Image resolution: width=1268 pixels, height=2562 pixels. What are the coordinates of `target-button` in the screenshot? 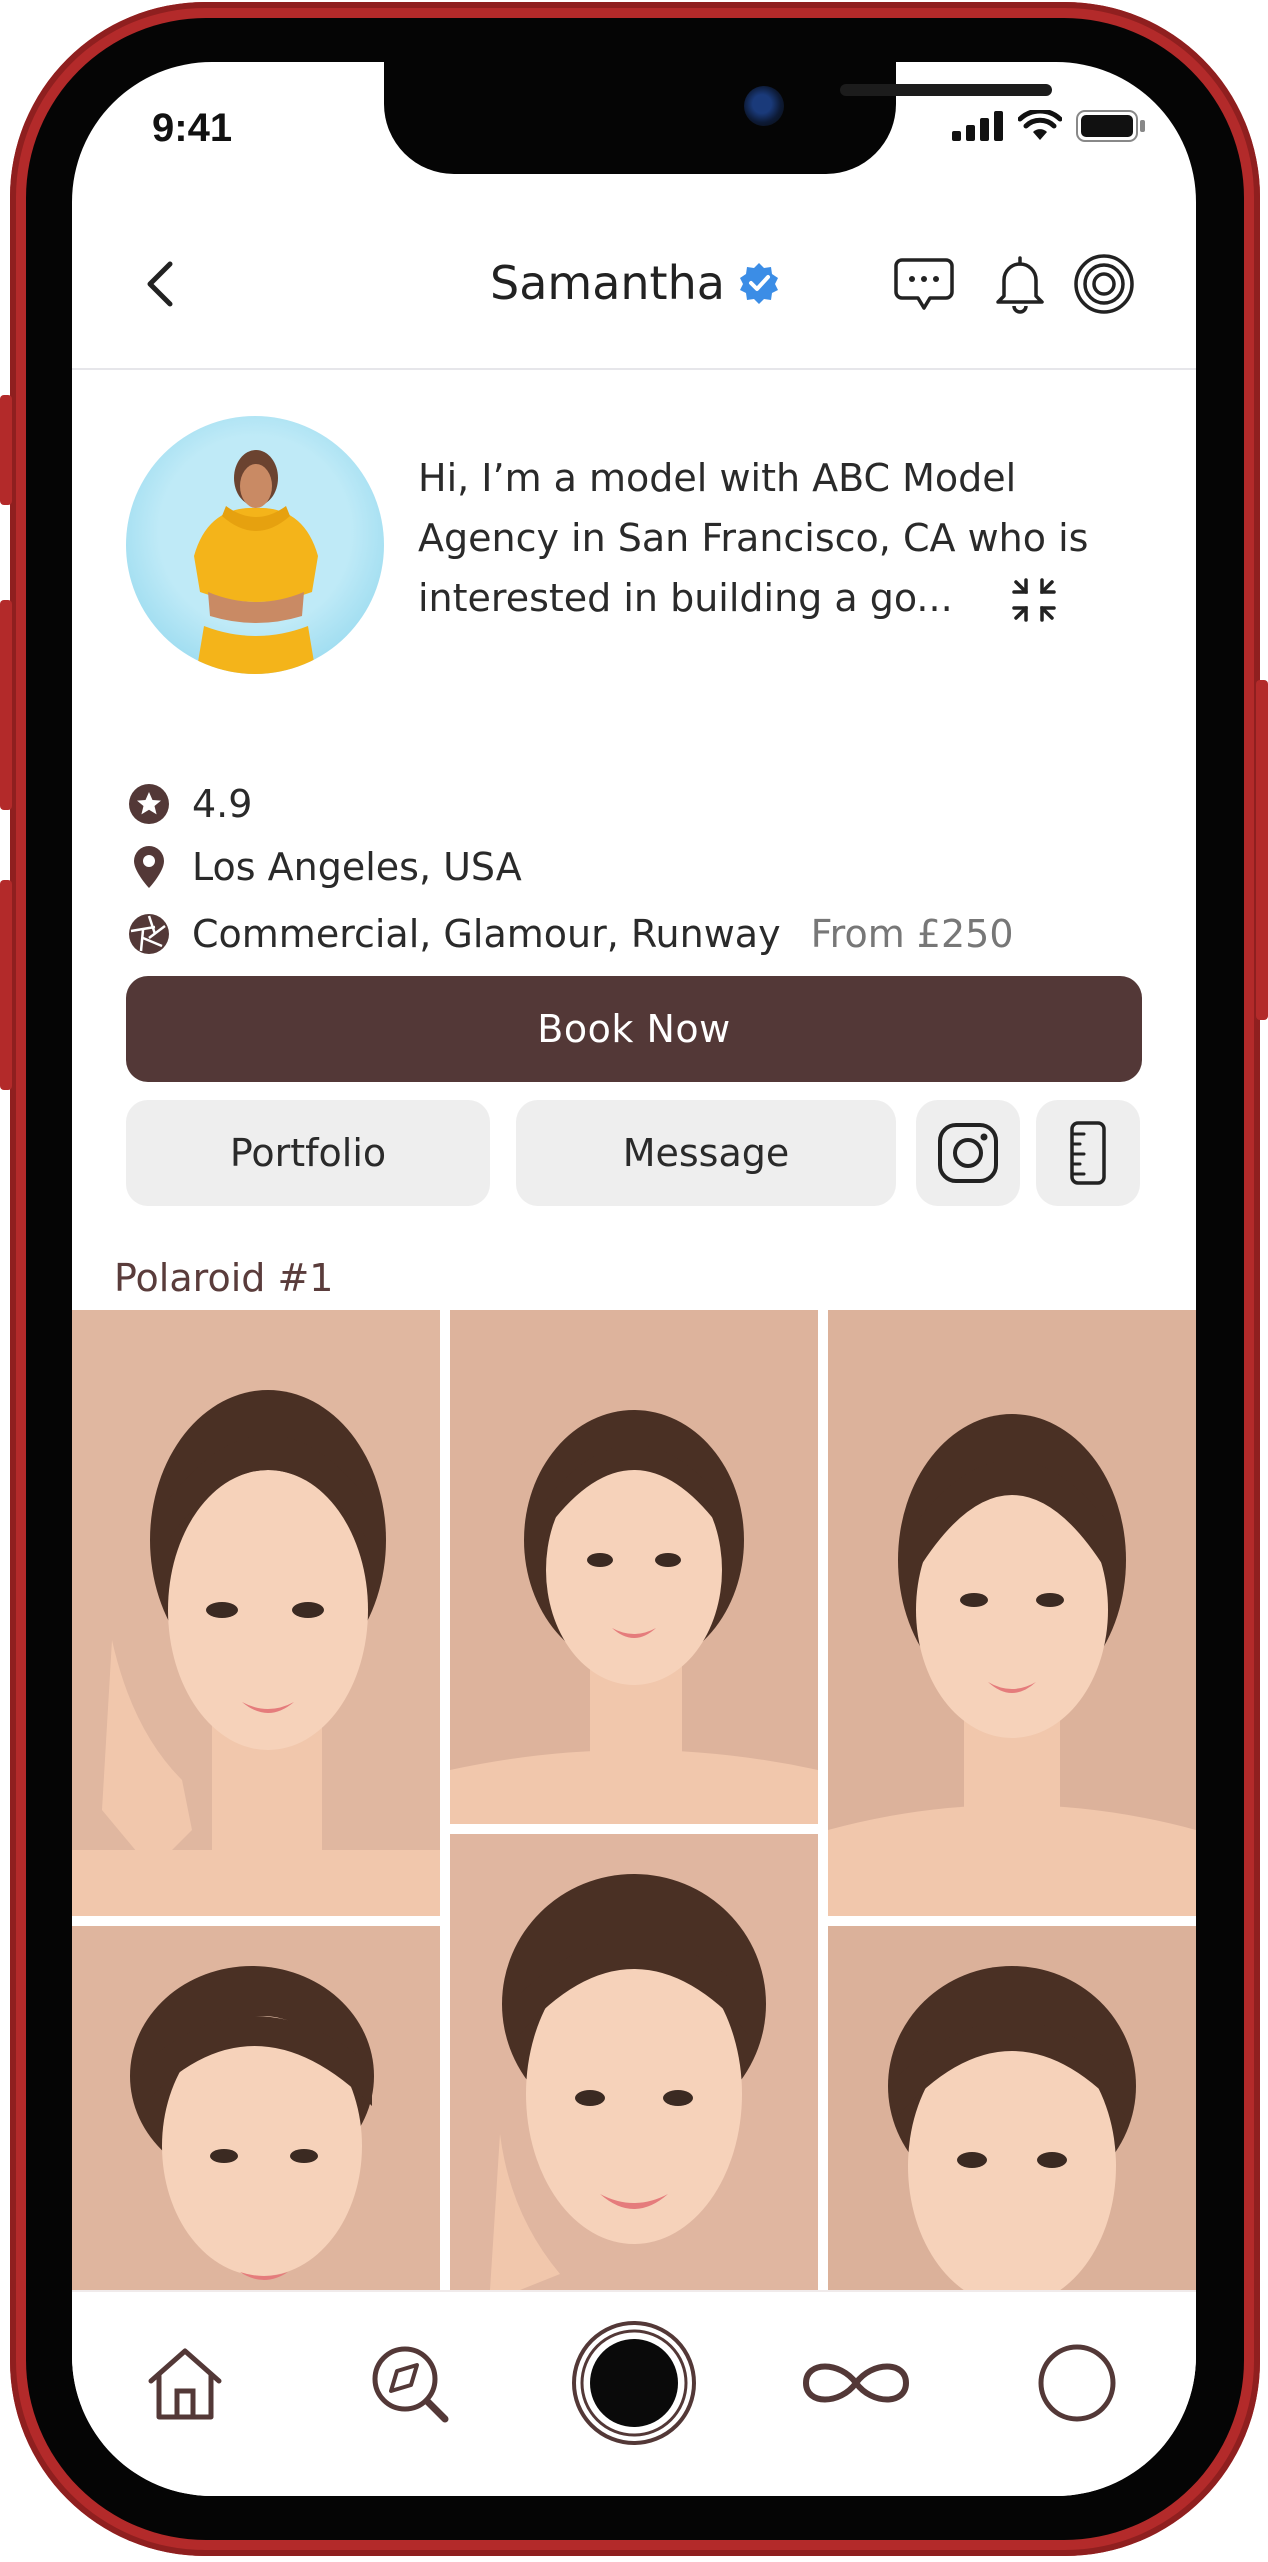 It's located at (1104, 284).